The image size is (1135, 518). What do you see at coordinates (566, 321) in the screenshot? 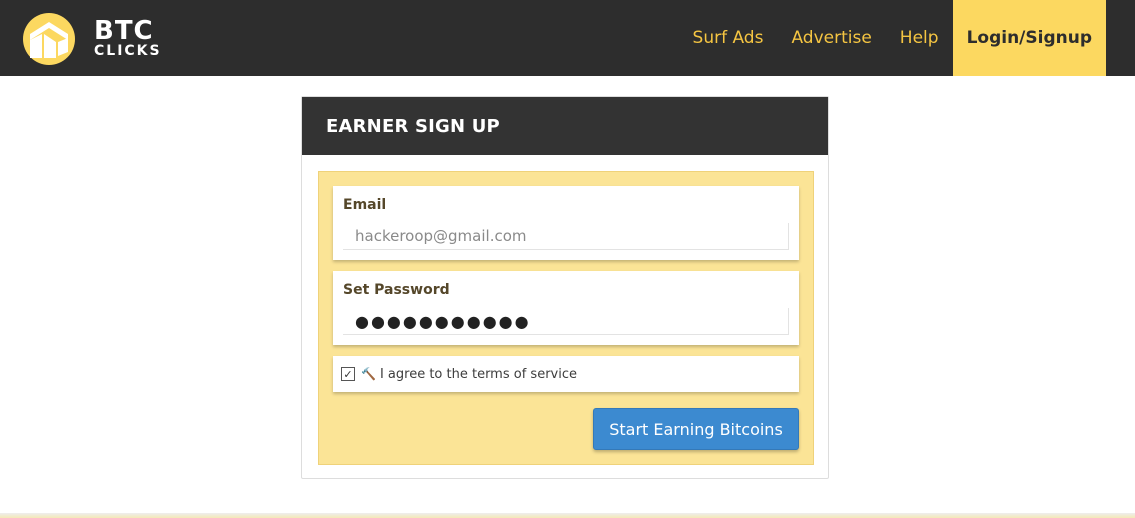
I see `password-input` at bounding box center [566, 321].